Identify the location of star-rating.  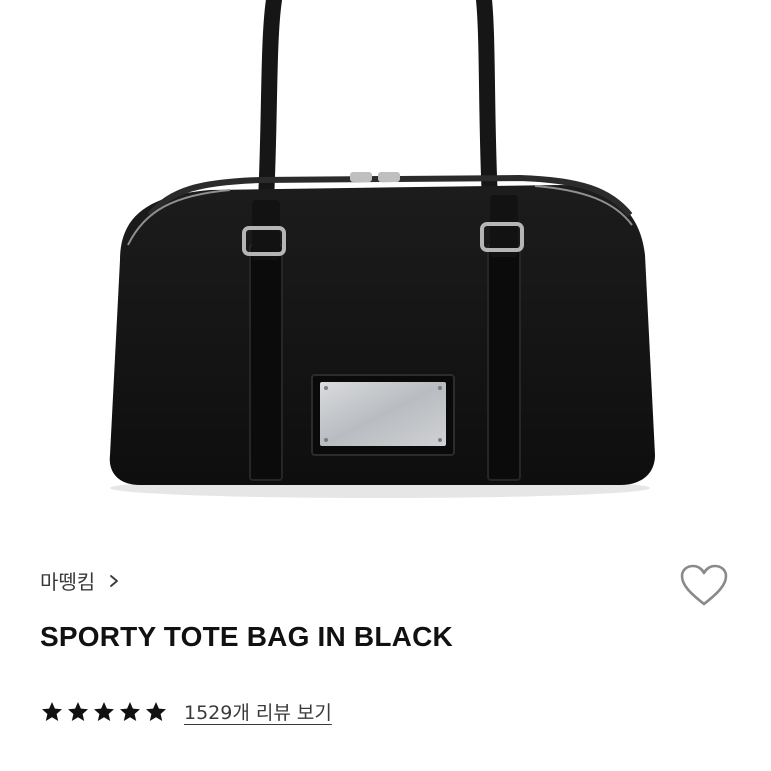
(104, 712).